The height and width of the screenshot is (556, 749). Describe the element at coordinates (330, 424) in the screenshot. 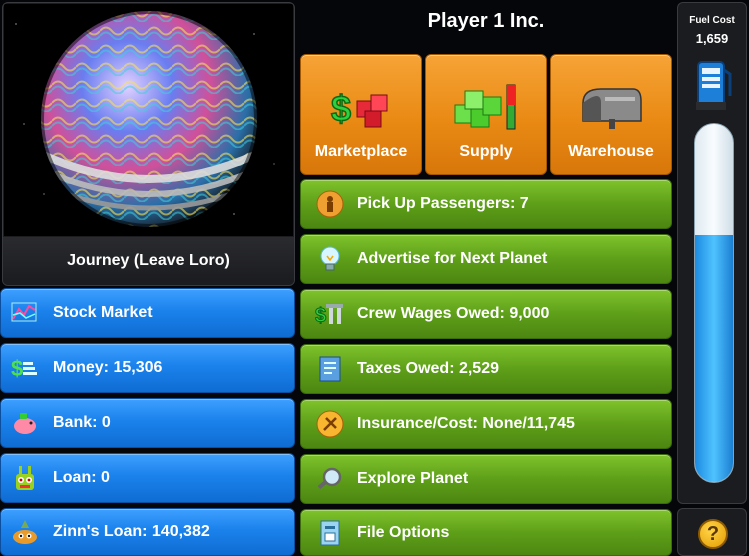

I see `insurance-icon` at that location.